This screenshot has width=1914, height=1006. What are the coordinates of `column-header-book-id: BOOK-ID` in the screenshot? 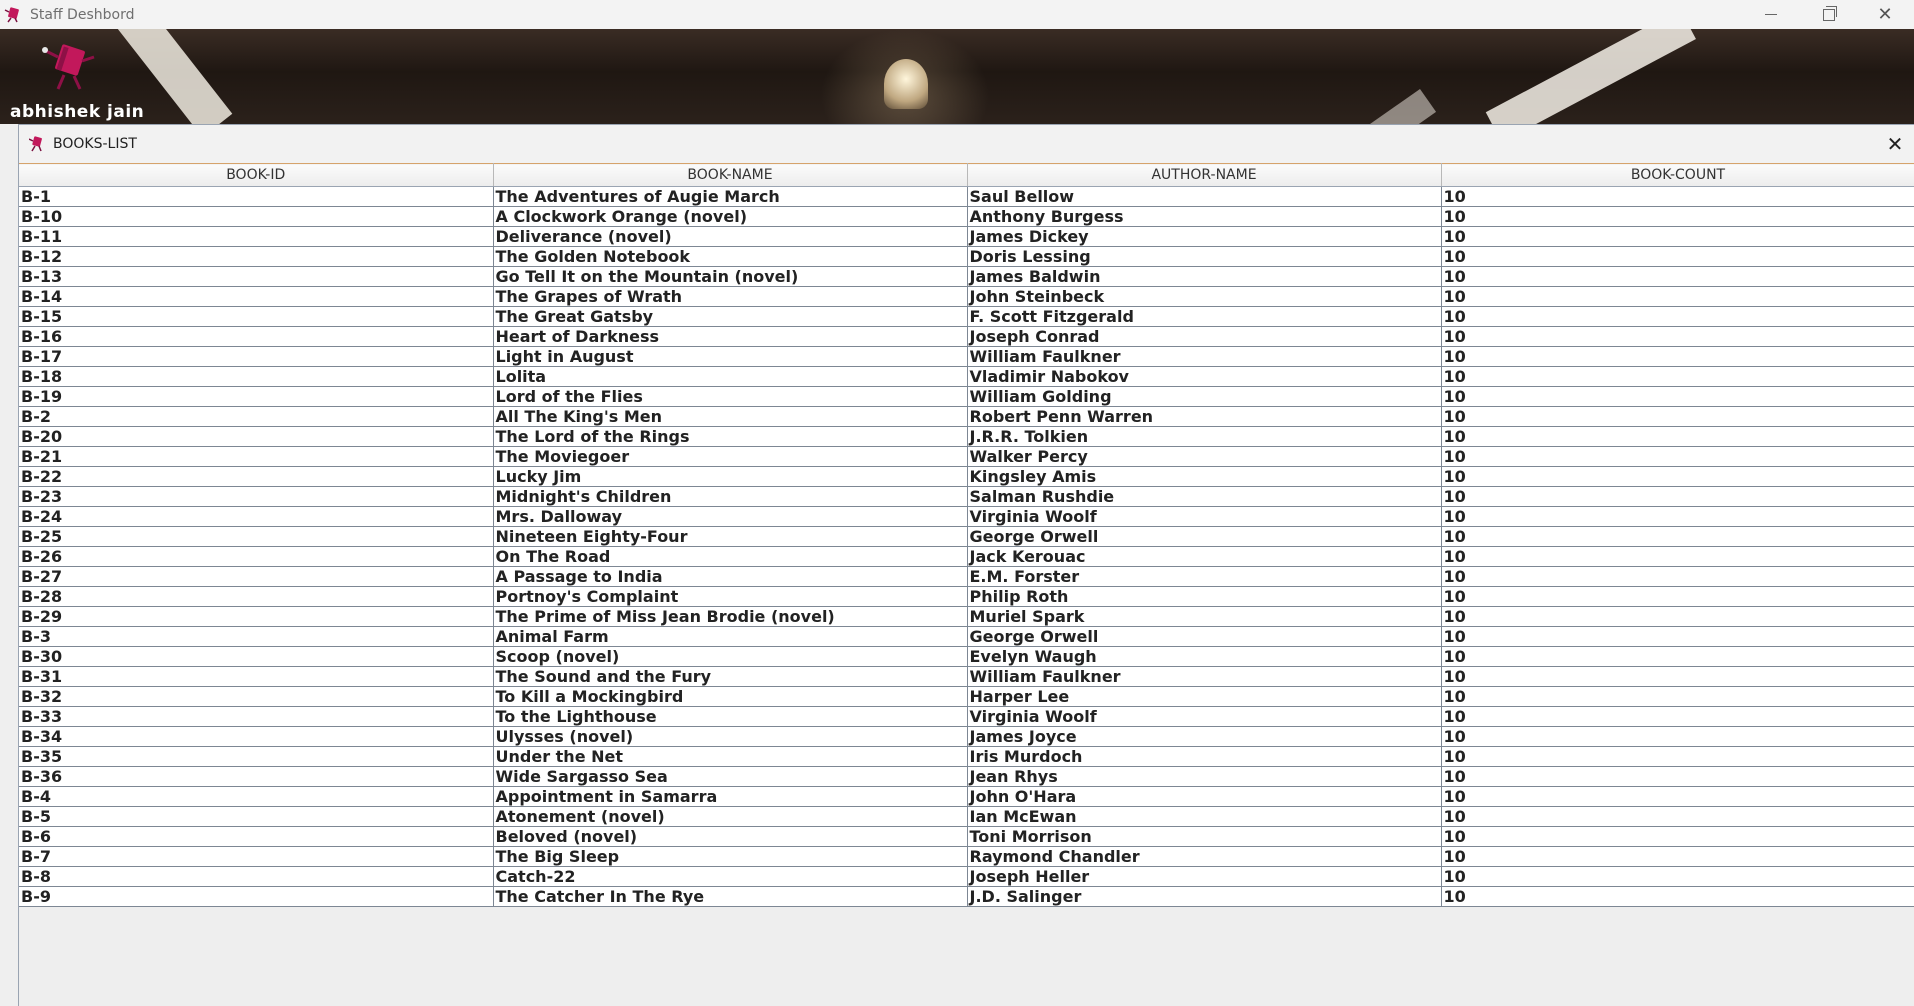 It's located at (256, 175).